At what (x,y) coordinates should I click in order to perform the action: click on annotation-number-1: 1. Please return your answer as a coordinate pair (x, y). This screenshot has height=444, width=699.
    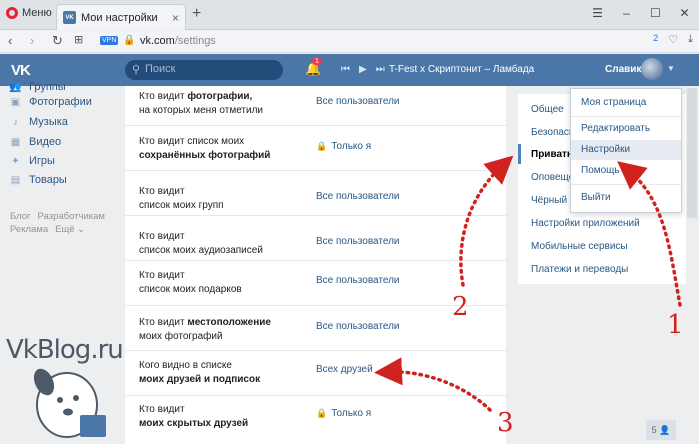
    Looking at the image, I should click on (675, 325).